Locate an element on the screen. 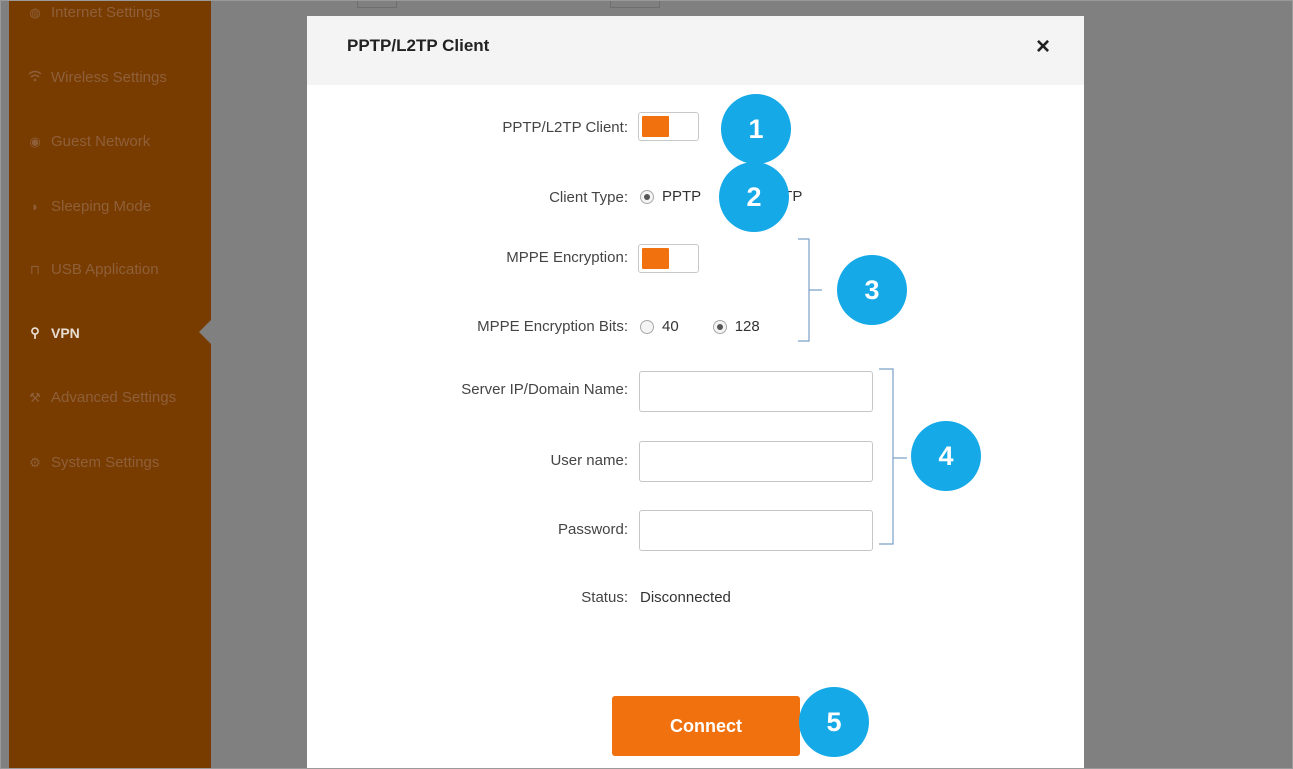 The width and height of the screenshot is (1293, 769). sidebar-item-usb-application: ⊓ USB Application is located at coordinates (93, 269).